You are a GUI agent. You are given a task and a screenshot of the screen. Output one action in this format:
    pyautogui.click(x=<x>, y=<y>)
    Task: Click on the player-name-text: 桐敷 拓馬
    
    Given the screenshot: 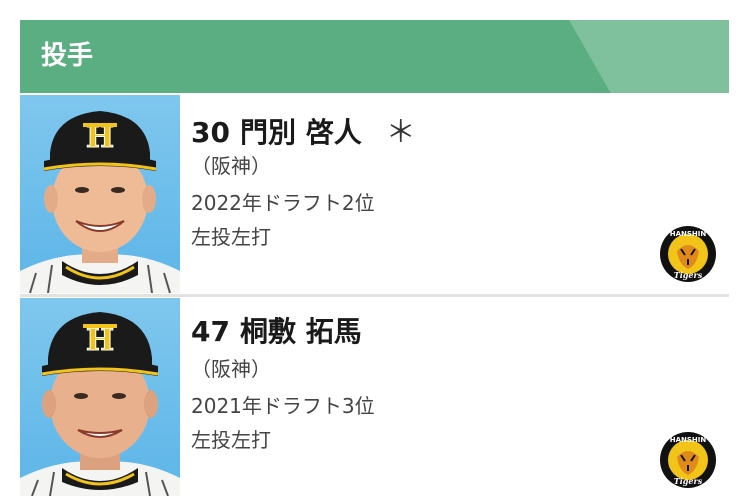 What is the action you would take?
    pyautogui.click(x=300, y=331)
    